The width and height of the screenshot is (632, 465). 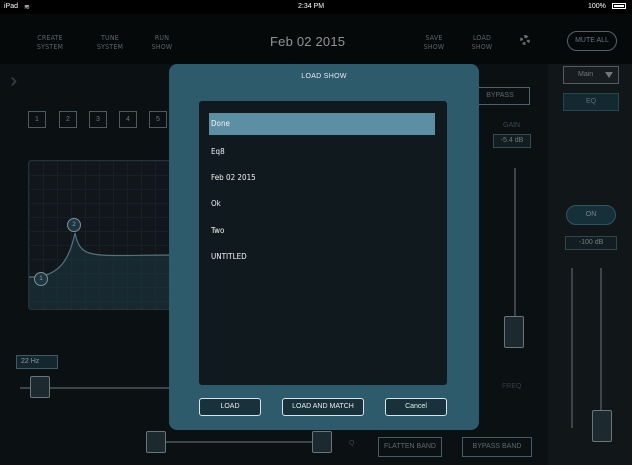 I want to click on list-item-two: Two, so click(x=322, y=231).